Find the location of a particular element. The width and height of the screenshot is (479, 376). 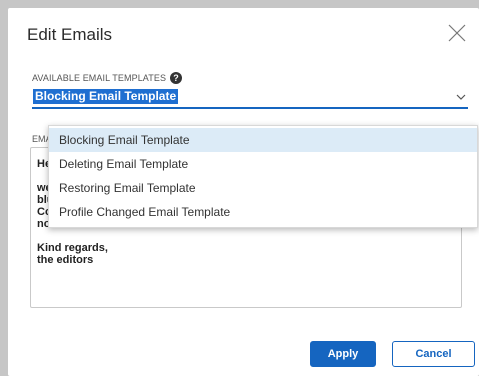

close-icon is located at coordinates (457, 33).